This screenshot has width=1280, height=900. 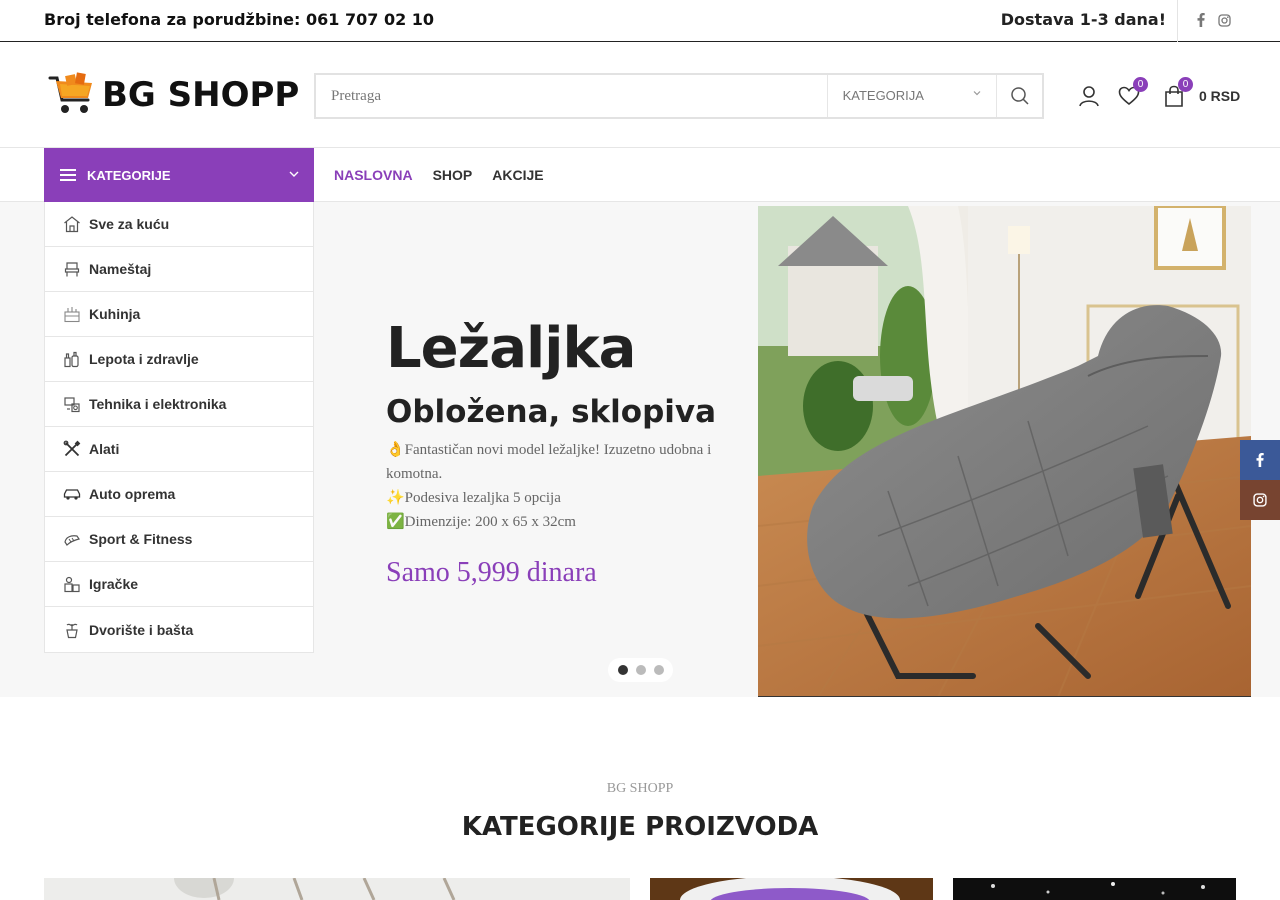 I want to click on house-icon, so click(x=72, y=224).